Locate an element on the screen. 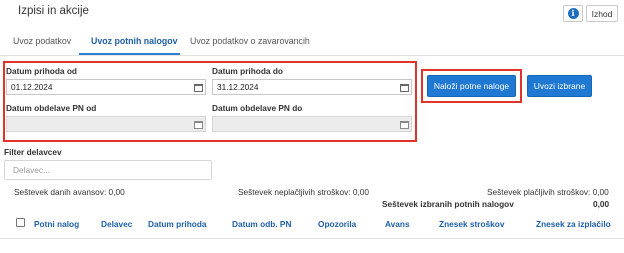  date-to-label: Datum prihoda do is located at coordinates (247, 71).